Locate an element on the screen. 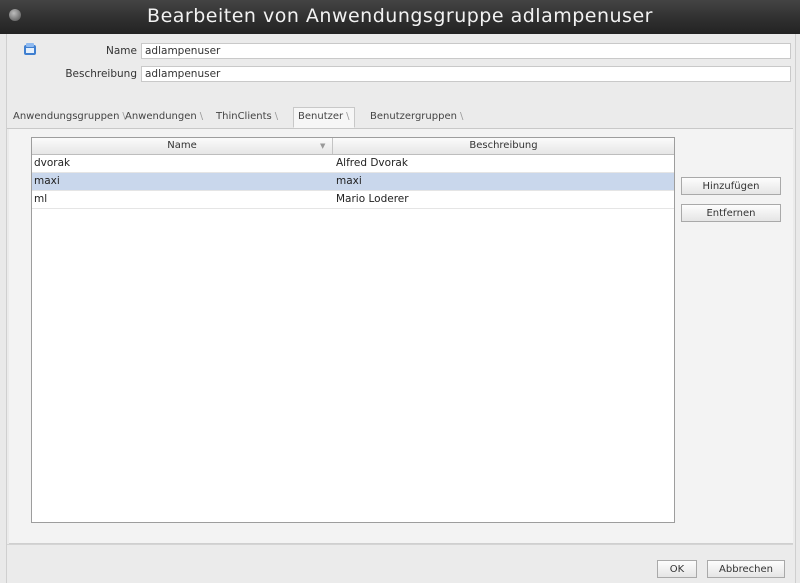 The image size is (800, 583). ok-button: OK is located at coordinates (677, 569).